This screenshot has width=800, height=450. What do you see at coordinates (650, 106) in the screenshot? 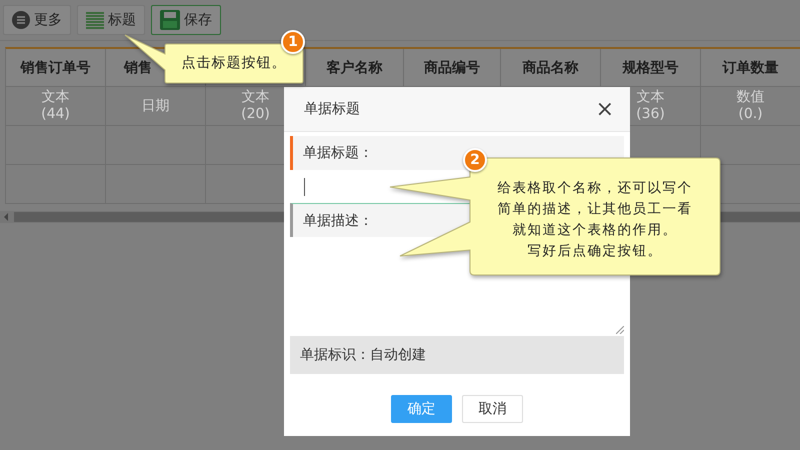
I see `field-type-label: 文本 (36)` at bounding box center [650, 106].